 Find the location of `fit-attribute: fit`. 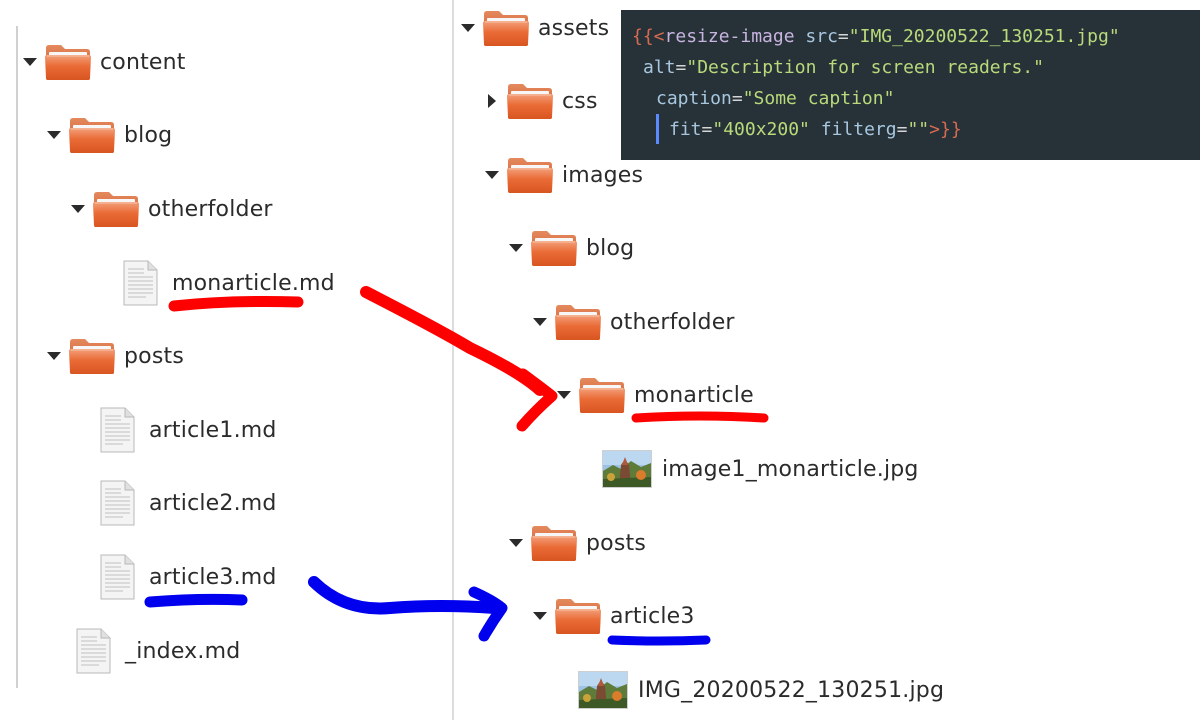

fit-attribute: fit is located at coordinates (685, 129).